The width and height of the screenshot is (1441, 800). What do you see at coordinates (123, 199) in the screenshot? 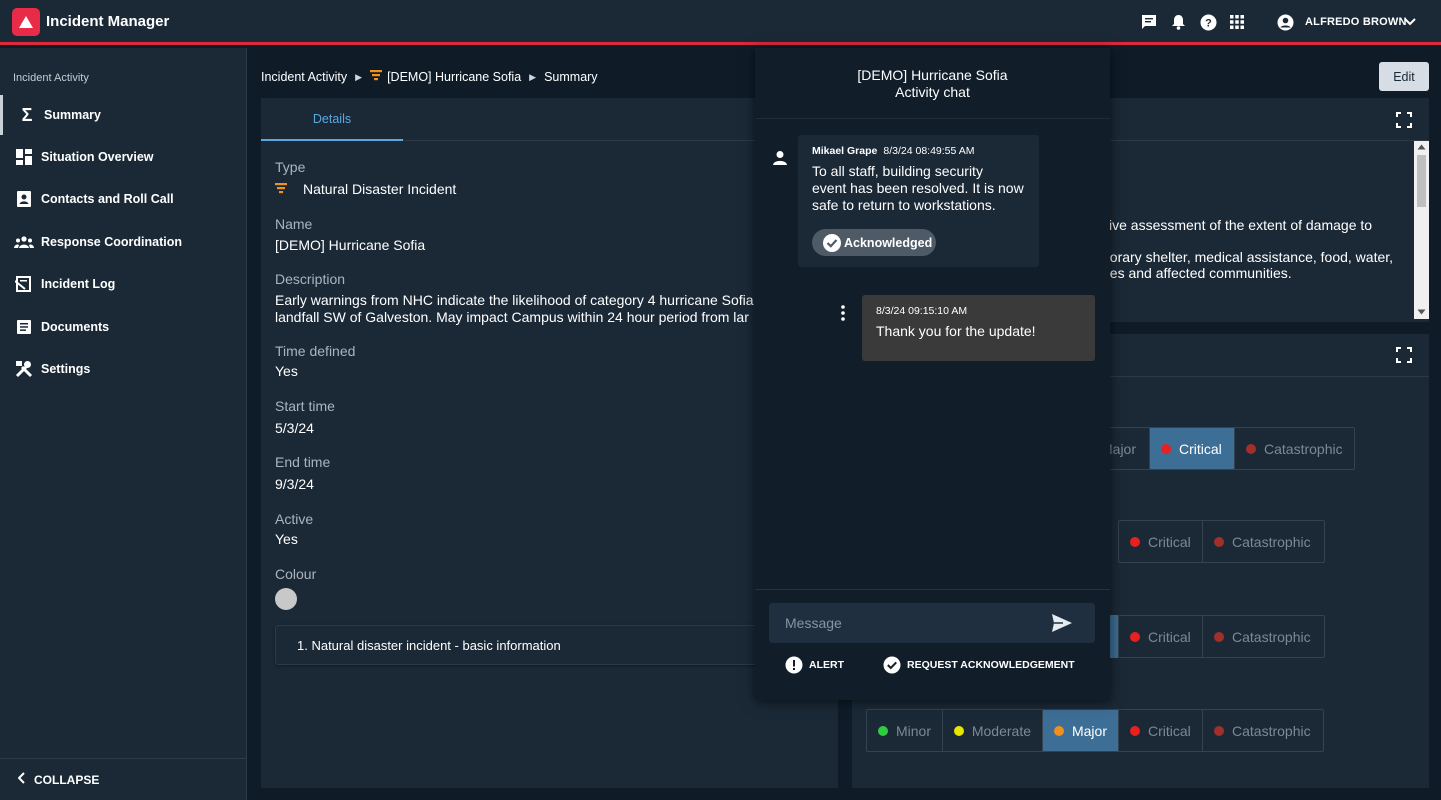
I see `sidebar-item-contacts-and-roll-call: Contacts and Roll Call` at bounding box center [123, 199].